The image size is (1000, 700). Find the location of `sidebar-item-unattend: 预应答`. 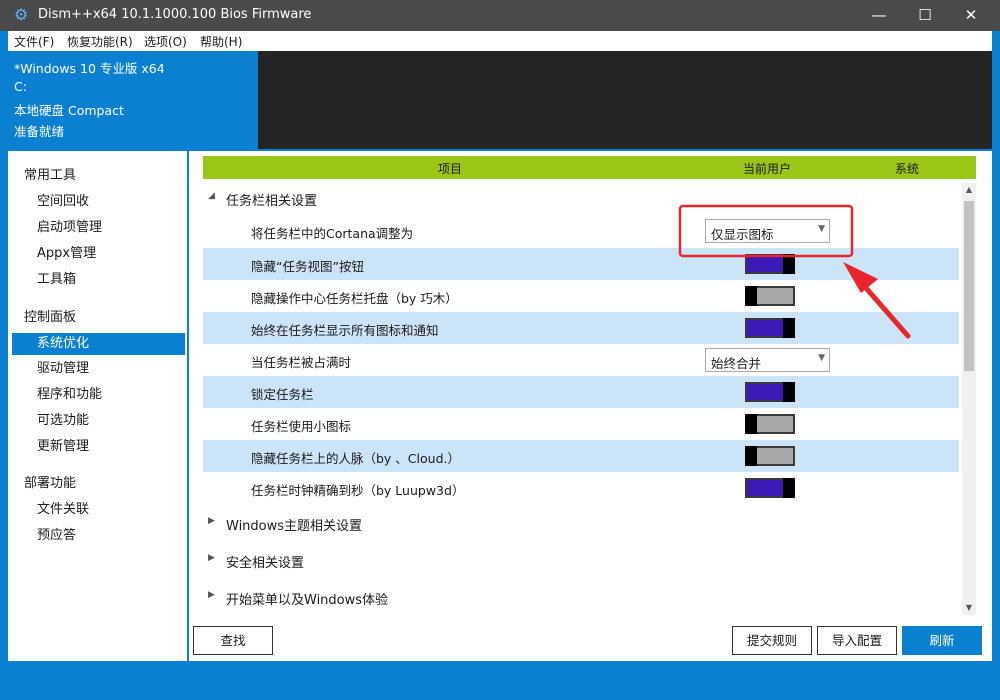

sidebar-item-unattend: 预应答 is located at coordinates (98, 536).